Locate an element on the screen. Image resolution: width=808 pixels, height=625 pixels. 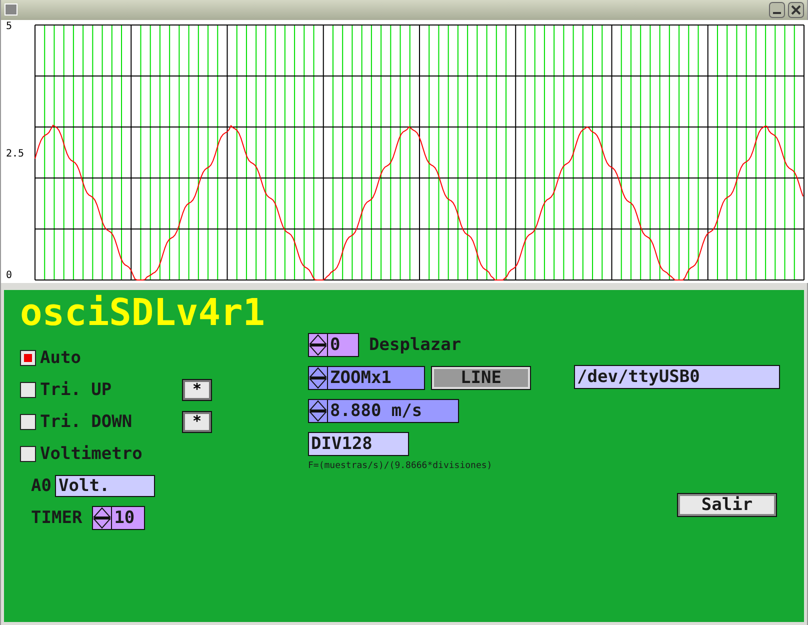
input-label: A0 is located at coordinates (41, 486).